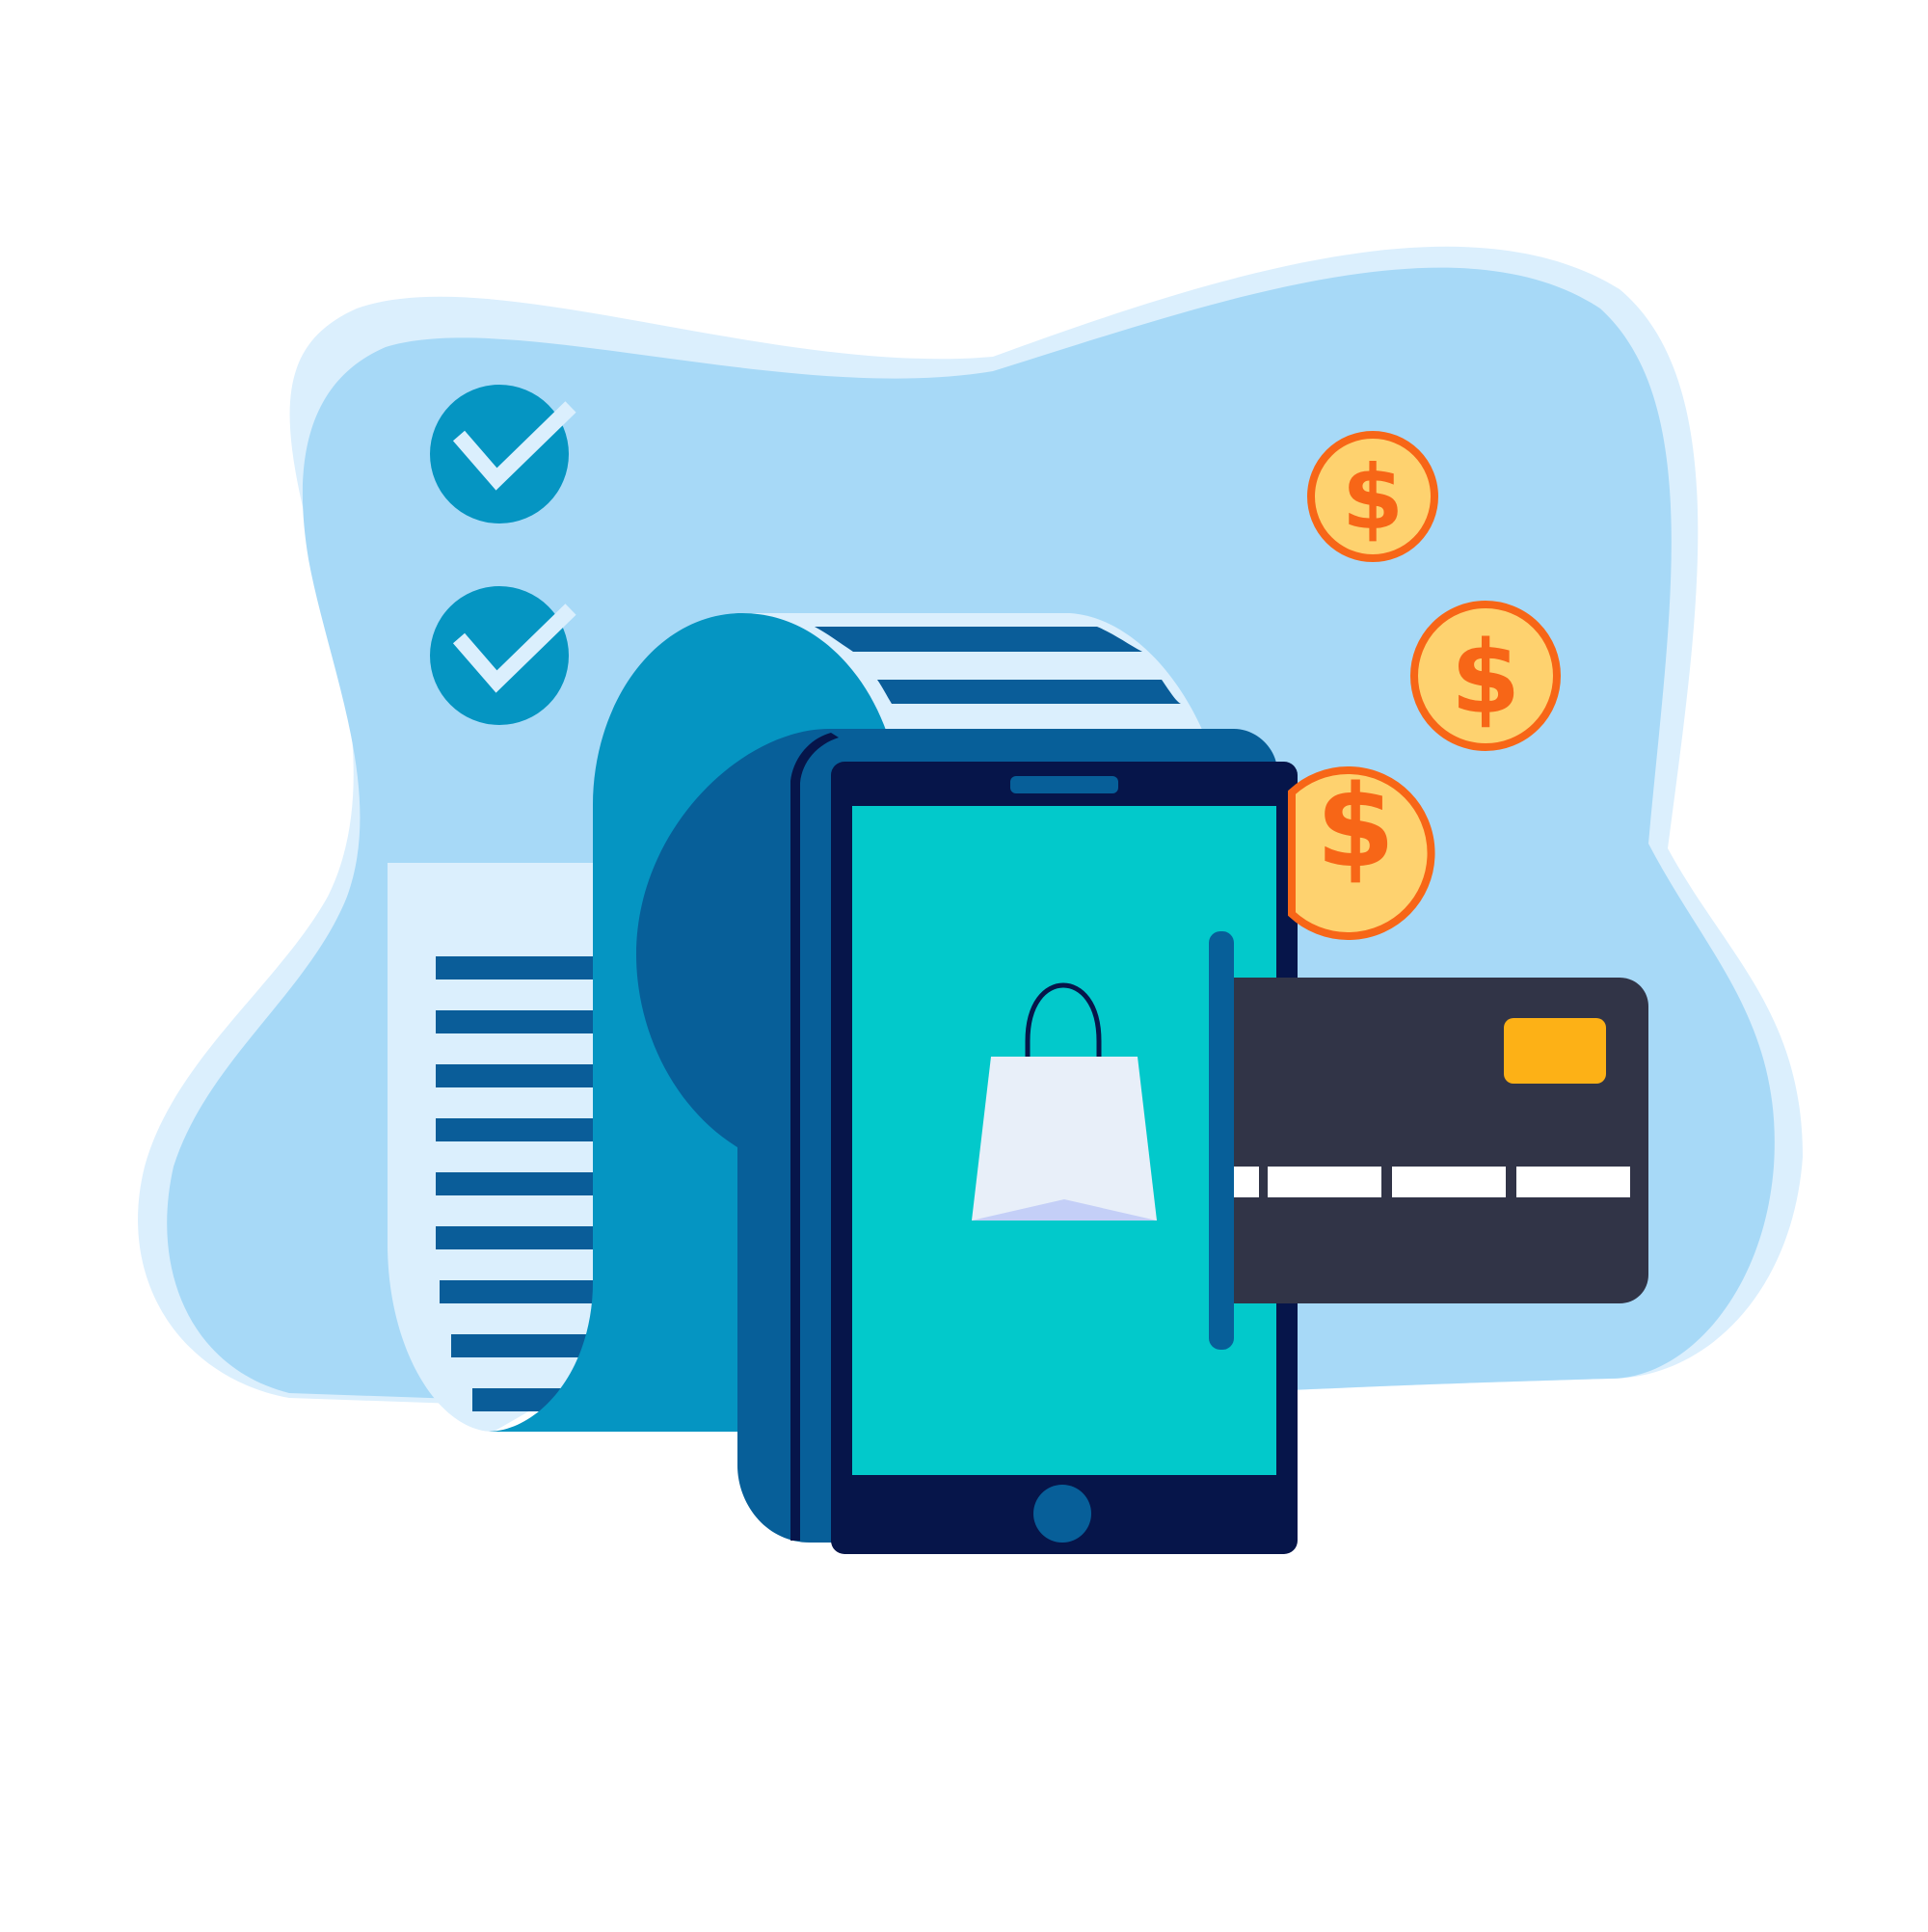 Image resolution: width=1928 pixels, height=1932 pixels. What do you see at coordinates (522, 1183) in the screenshot?
I see `receipt-left-lines` at bounding box center [522, 1183].